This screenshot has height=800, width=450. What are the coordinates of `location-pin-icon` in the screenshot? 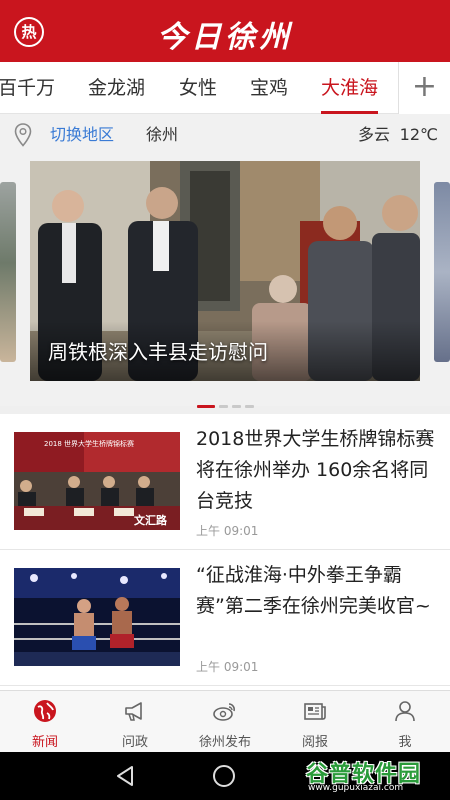 It's located at (23, 135).